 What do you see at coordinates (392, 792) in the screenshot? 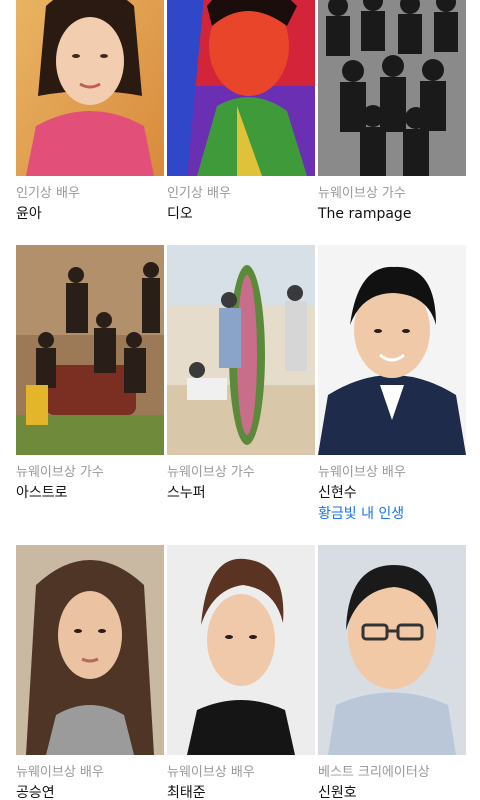
I see `winner-name: 신원호` at bounding box center [392, 792].